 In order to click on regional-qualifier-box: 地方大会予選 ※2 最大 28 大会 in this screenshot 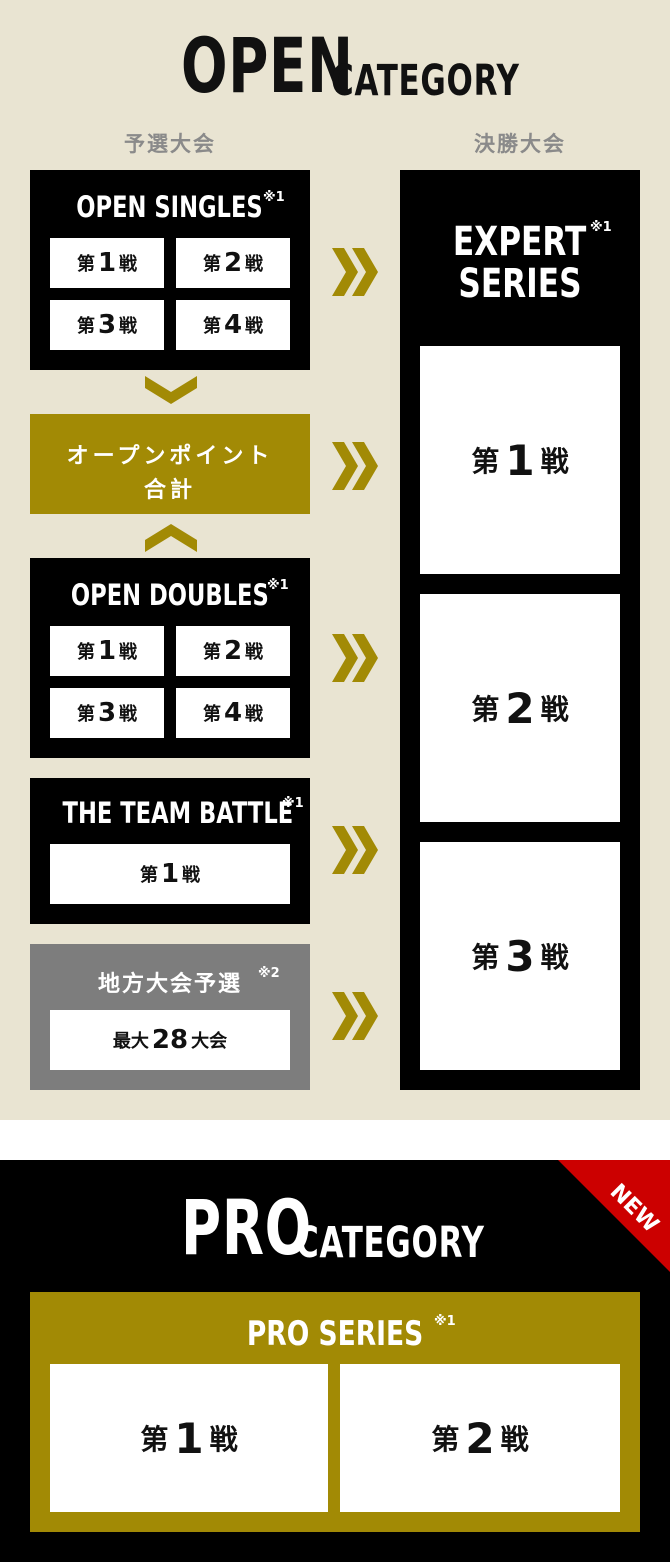, I will do `click(170, 1017)`.